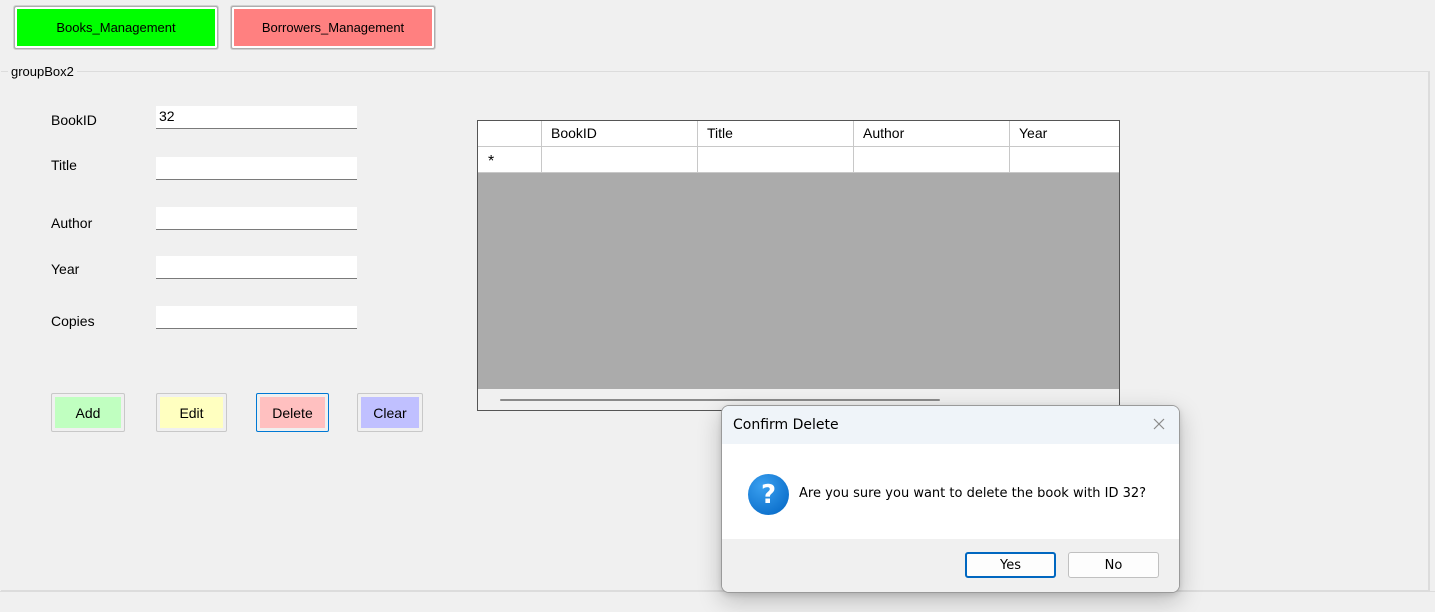 Image resolution: width=1435 pixels, height=612 pixels. I want to click on bookid-field, so click(256, 117).